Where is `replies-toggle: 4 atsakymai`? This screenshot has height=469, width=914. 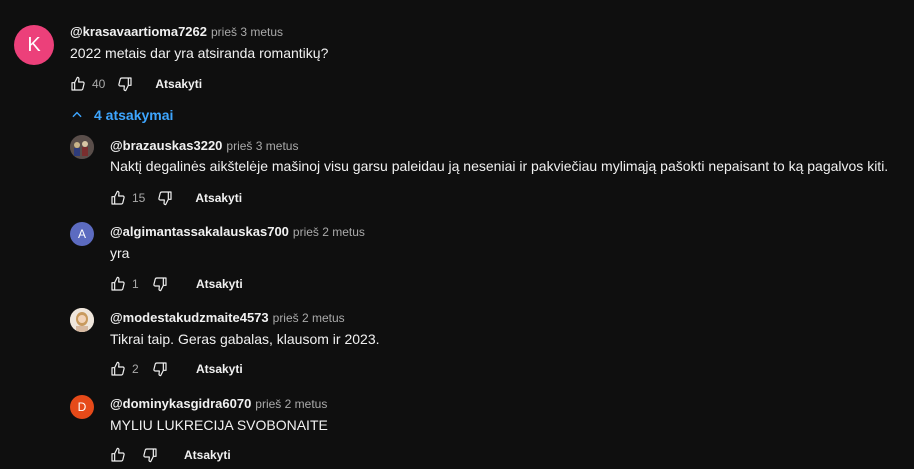 replies-toggle: 4 atsakymai is located at coordinates (121, 115).